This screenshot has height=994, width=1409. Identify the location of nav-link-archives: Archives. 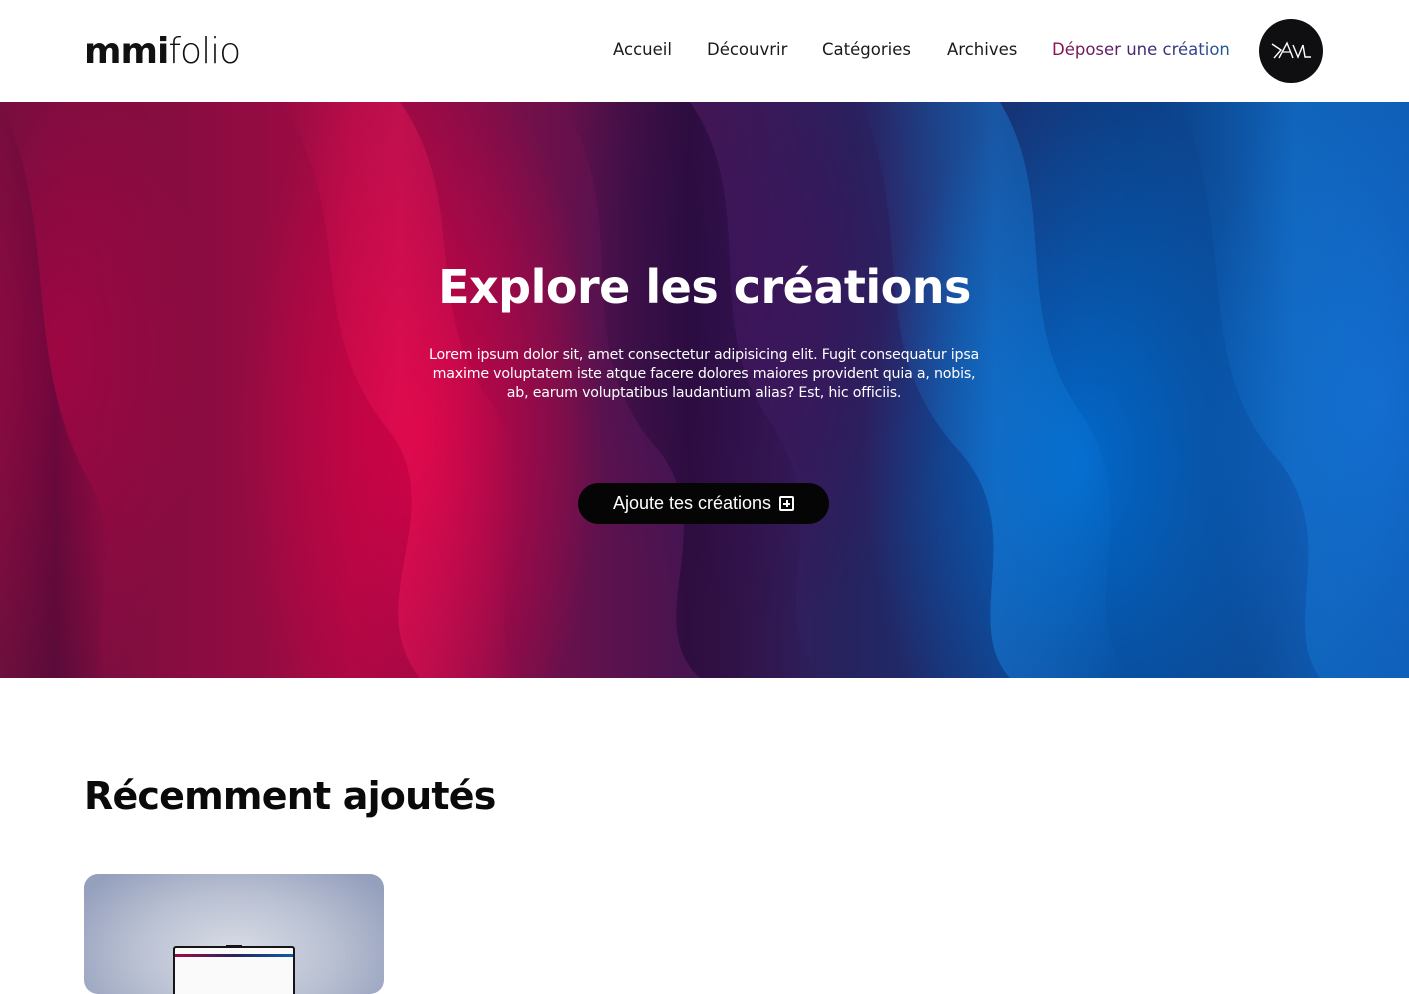
(982, 49).